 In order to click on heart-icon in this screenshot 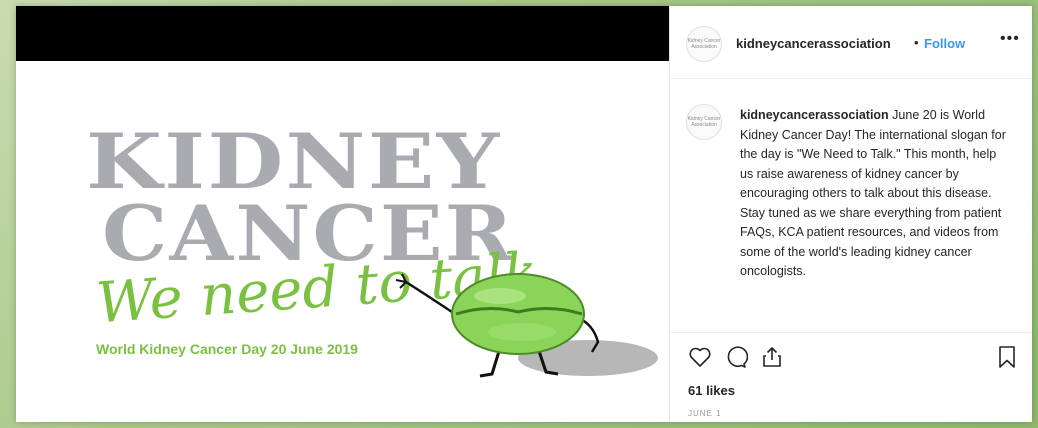, I will do `click(700, 357)`.